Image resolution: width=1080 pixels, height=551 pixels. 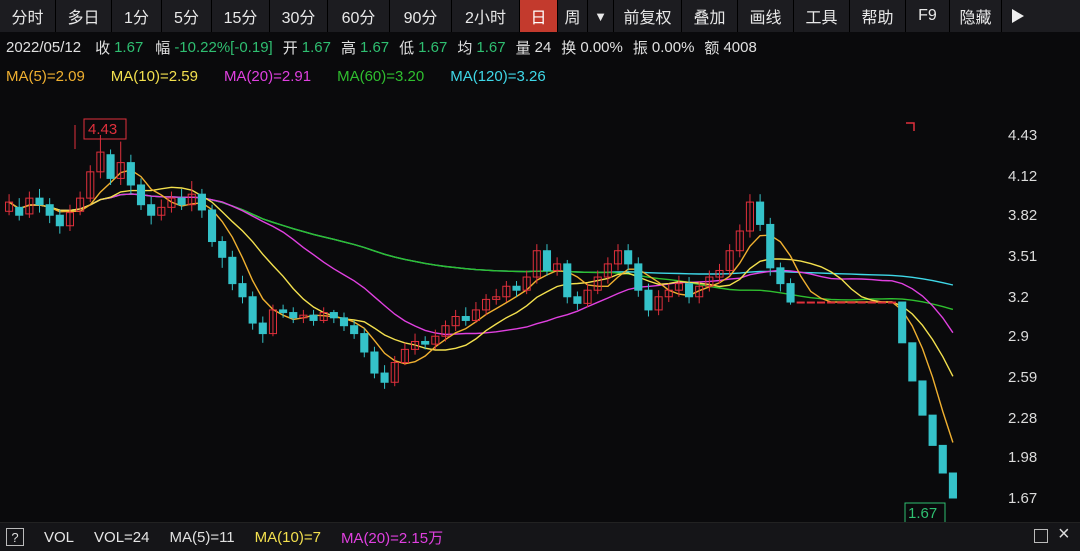 What do you see at coordinates (465, 48) in the screenshot?
I see `avg-label: 均` at bounding box center [465, 48].